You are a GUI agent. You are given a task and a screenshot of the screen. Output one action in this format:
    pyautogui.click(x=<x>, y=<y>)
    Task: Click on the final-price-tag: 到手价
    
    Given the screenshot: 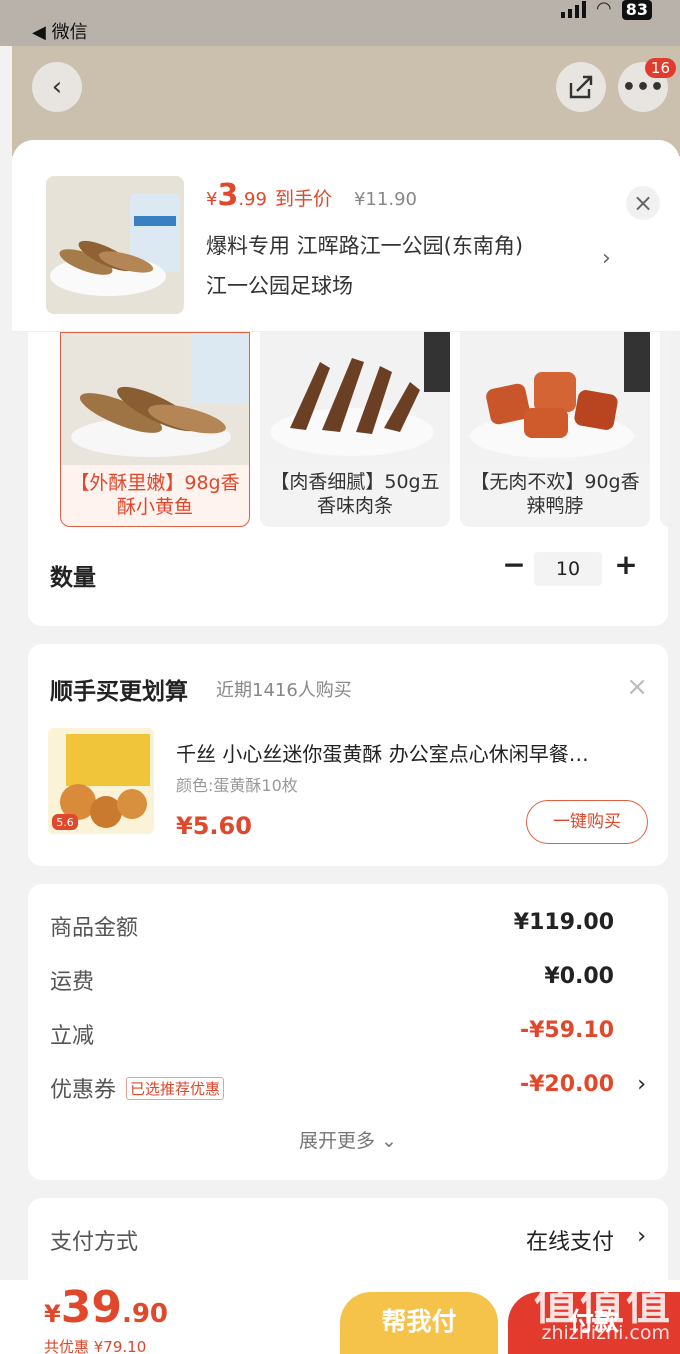 What is the action you would take?
    pyautogui.click(x=303, y=199)
    